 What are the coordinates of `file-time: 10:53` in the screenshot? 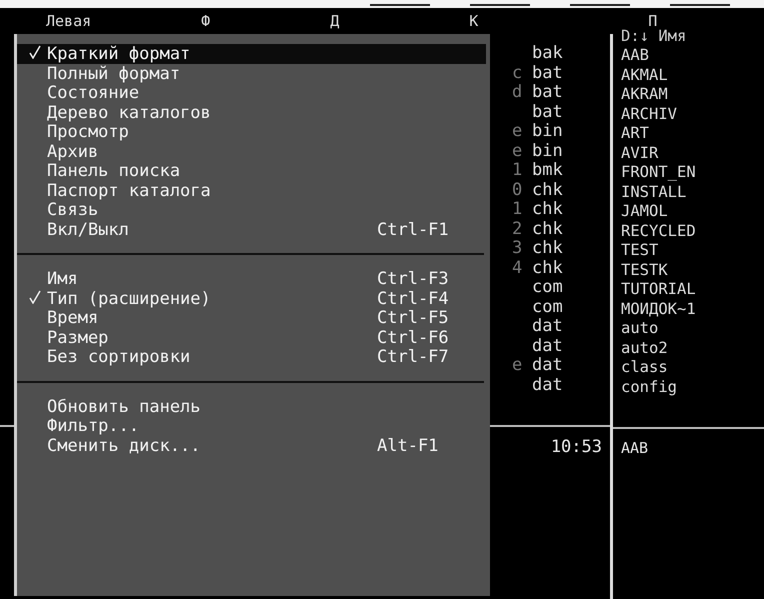 It's located at (576, 447).